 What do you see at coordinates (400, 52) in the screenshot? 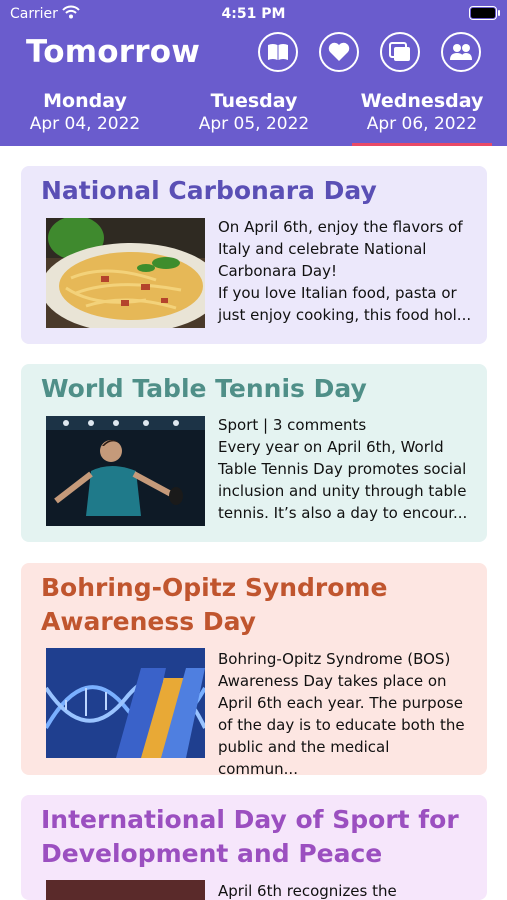
I see `gallery-icon` at bounding box center [400, 52].